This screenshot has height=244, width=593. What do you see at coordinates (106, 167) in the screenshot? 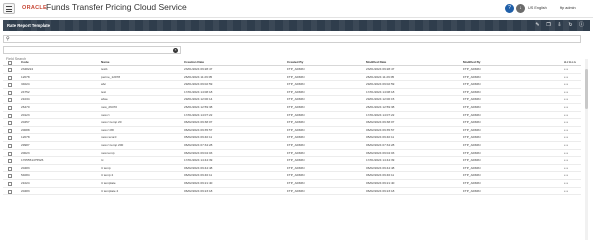
I see `cell-name: rt temp` at bounding box center [106, 167].